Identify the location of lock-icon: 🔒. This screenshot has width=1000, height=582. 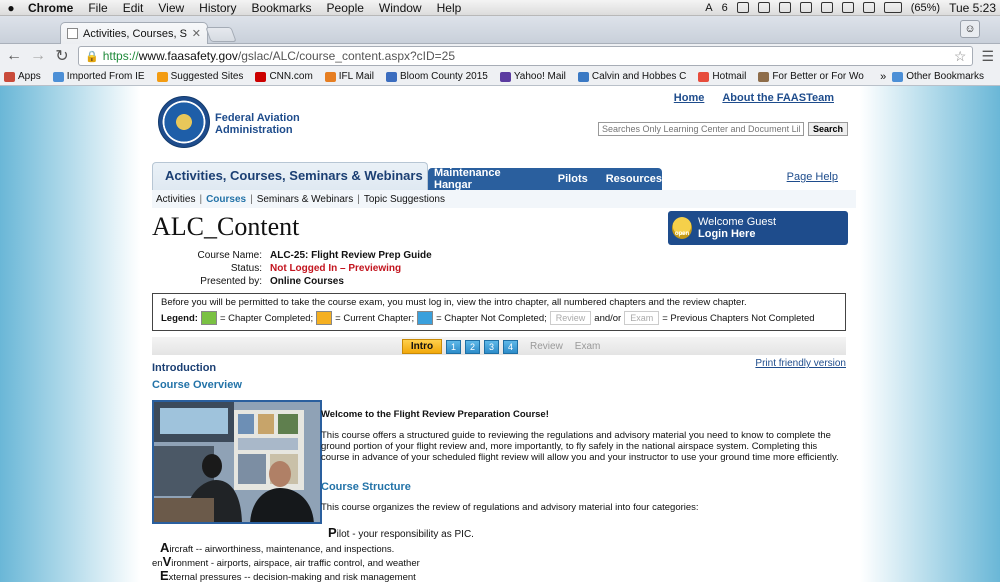
(92, 56).